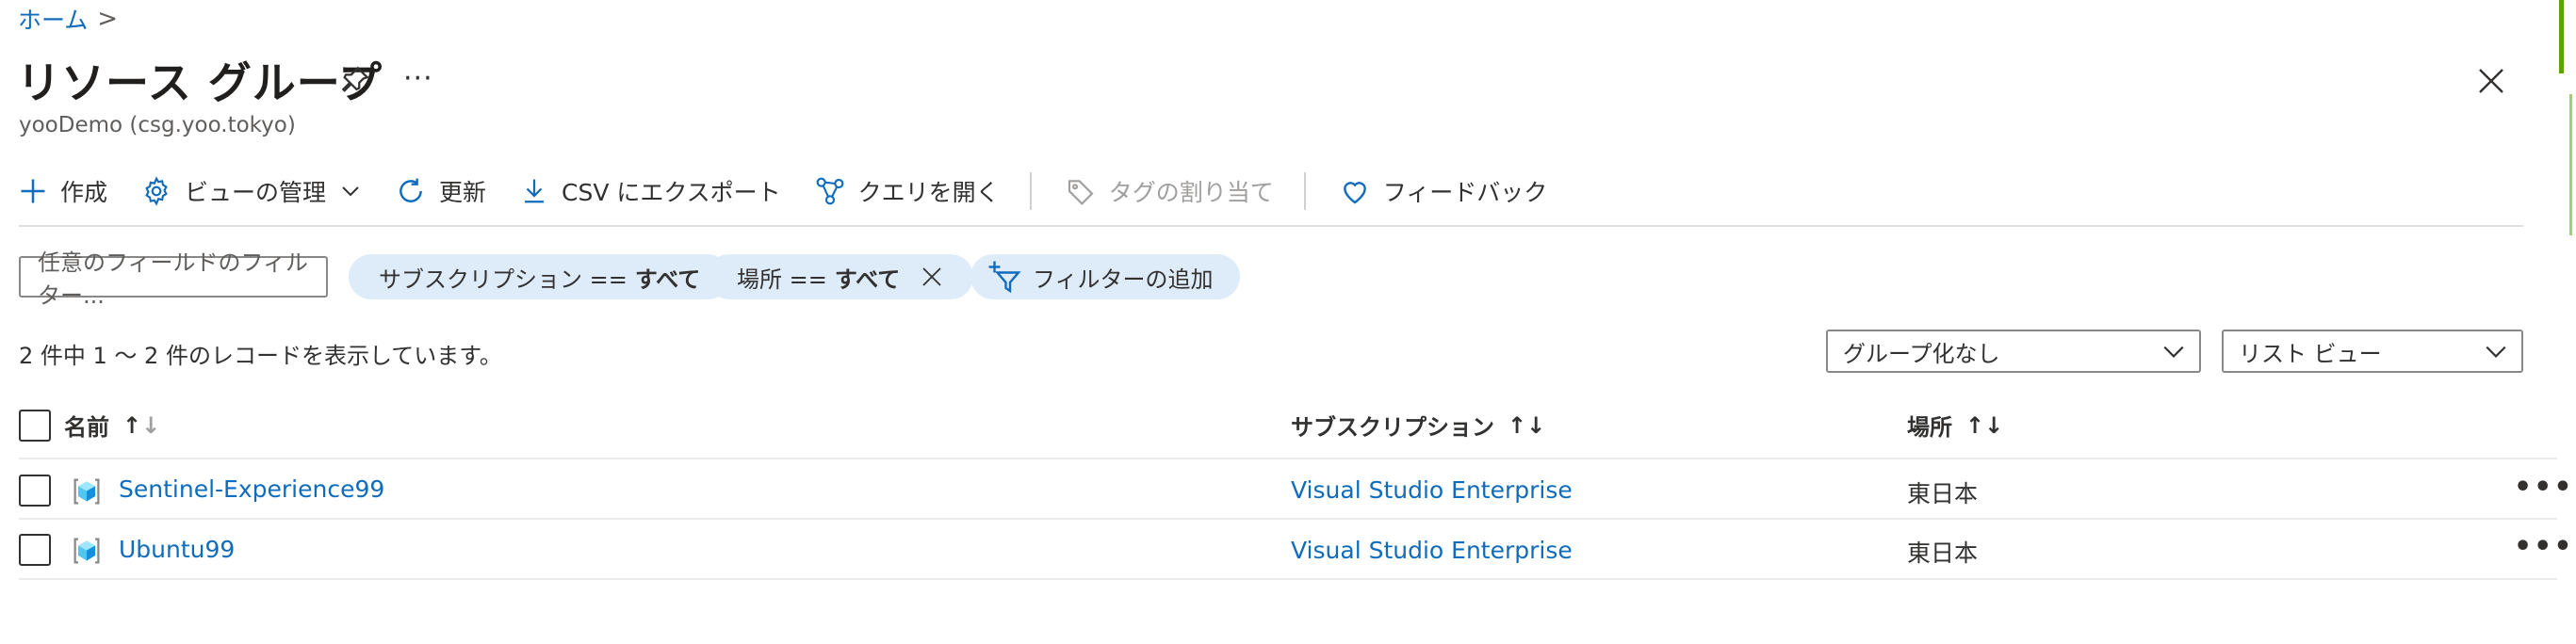  I want to click on resource-group-name-link: Ubuntu99, so click(177, 549).